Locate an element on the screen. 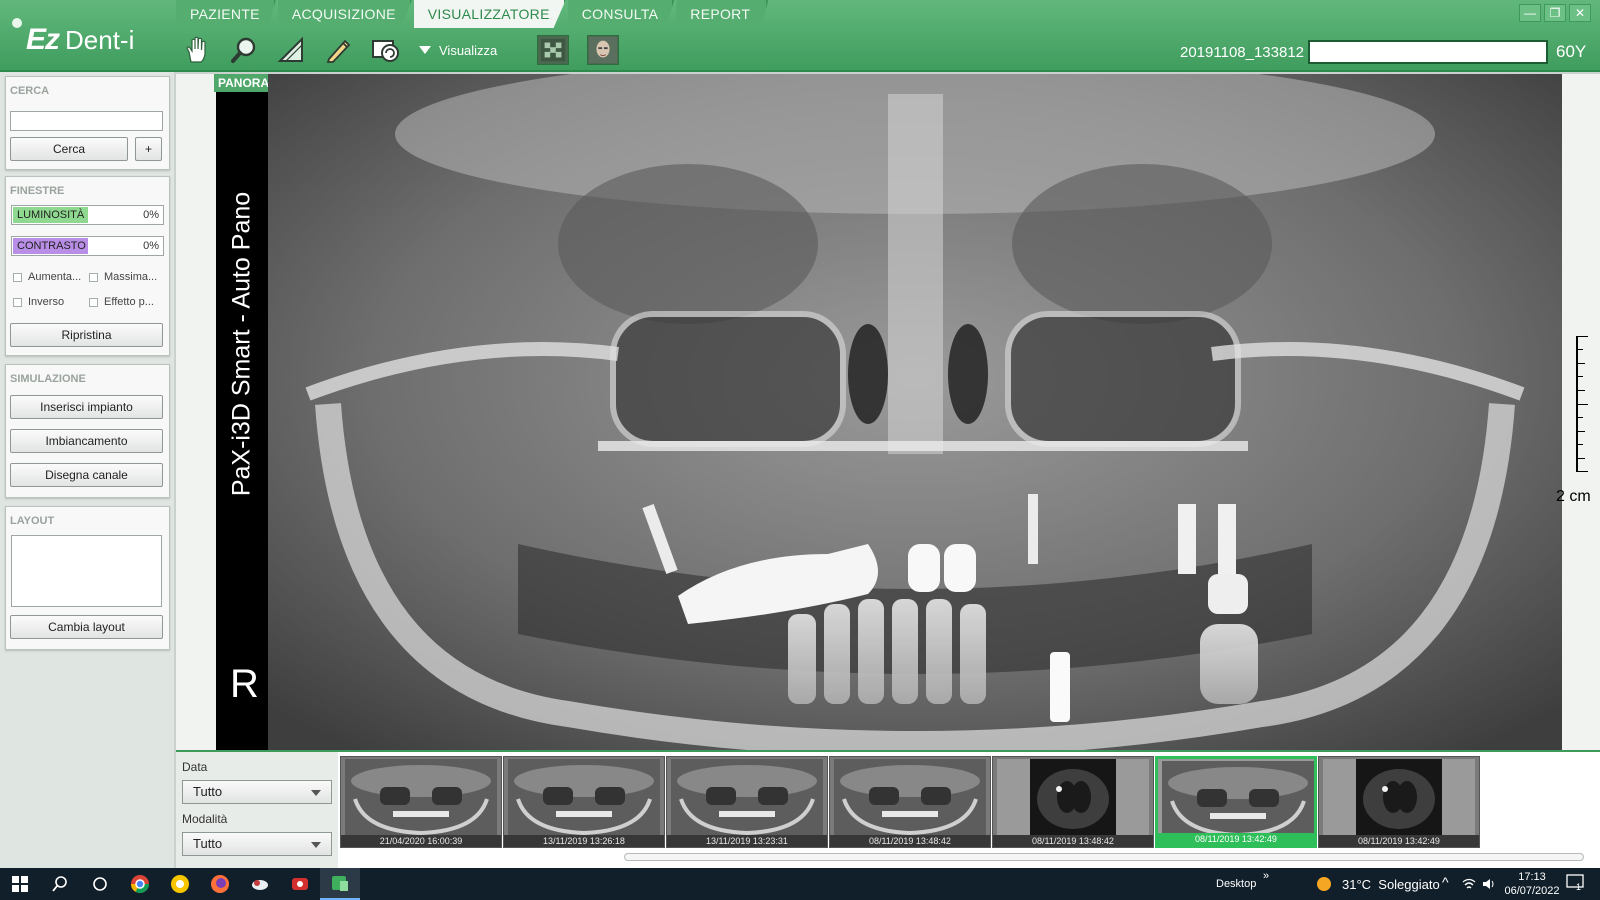  contrast-value: 0% is located at coordinates (151, 246).